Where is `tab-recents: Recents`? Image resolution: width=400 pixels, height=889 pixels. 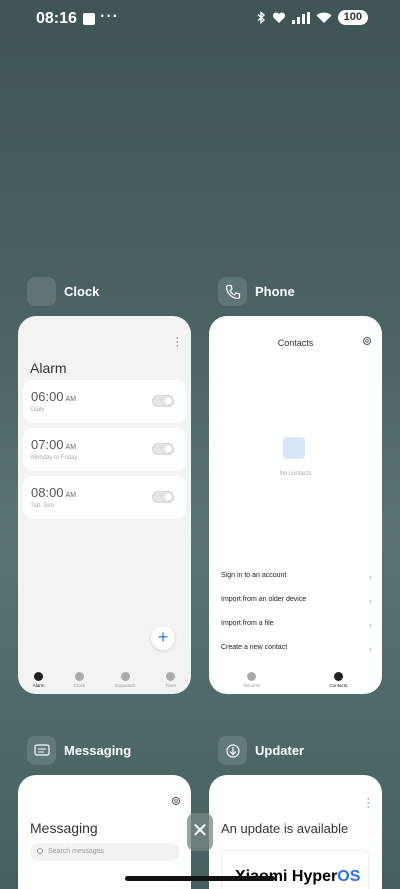 tab-recents: Recents is located at coordinates (252, 680).